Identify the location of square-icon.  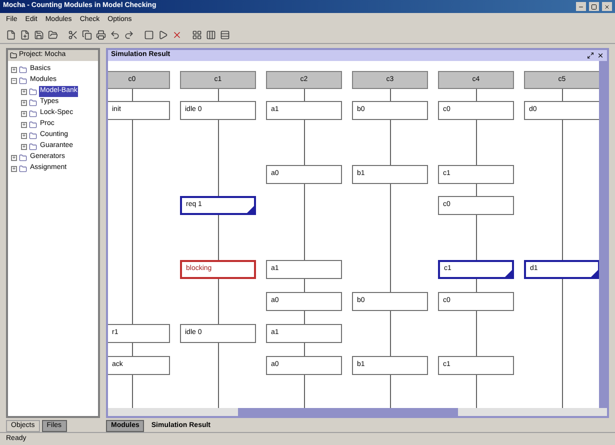
(149, 35).